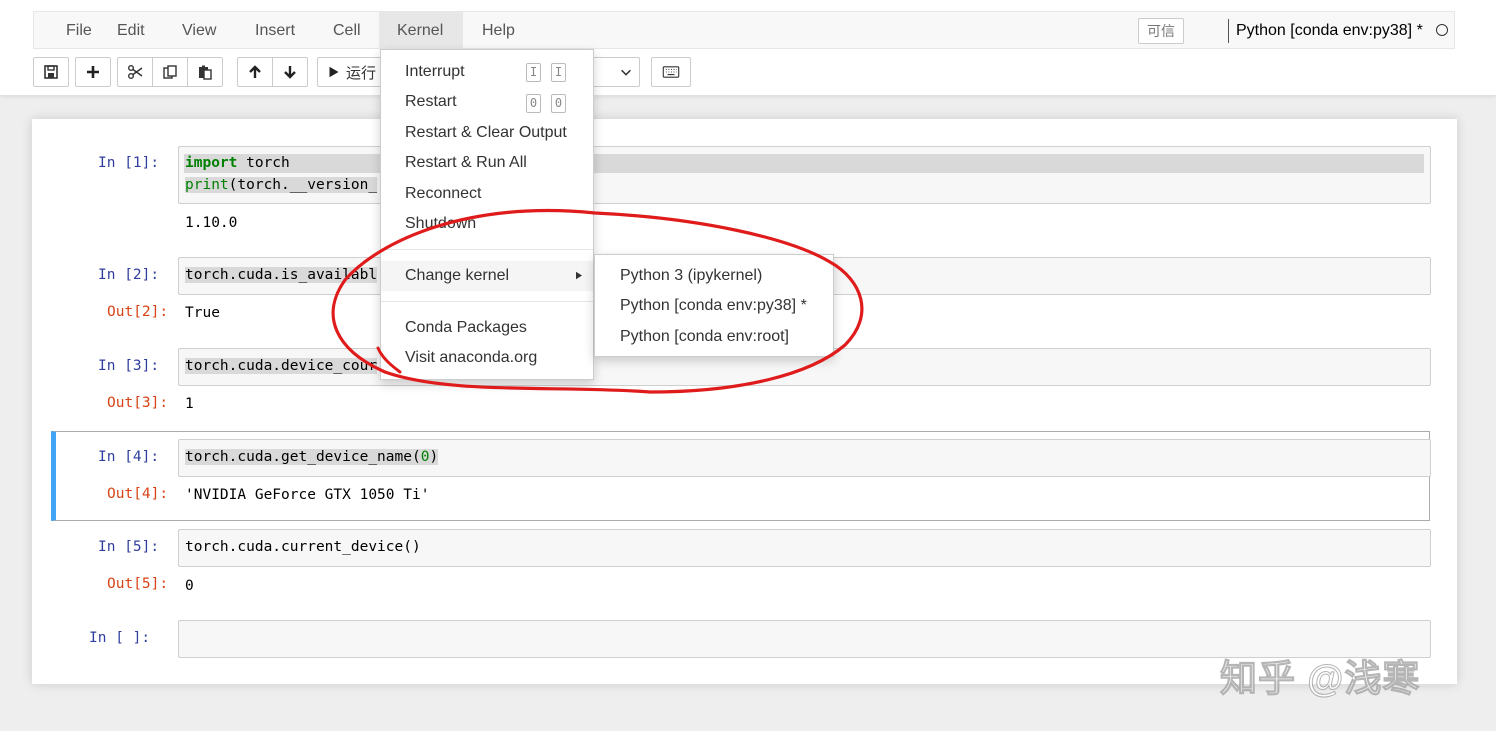 Image resolution: width=1496 pixels, height=731 pixels. What do you see at coordinates (1161, 31) in the screenshot?
I see `trusted-badge: 可信` at bounding box center [1161, 31].